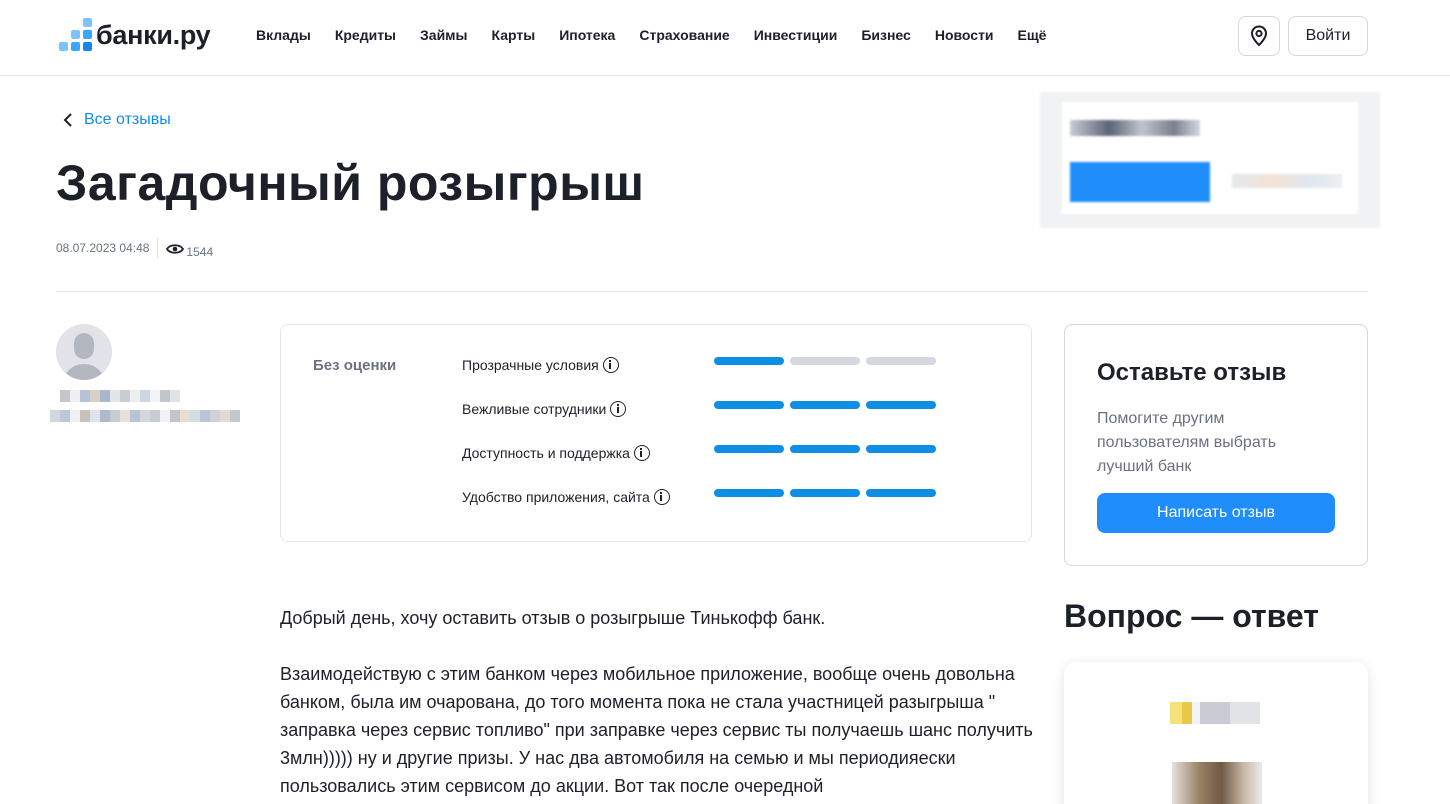 The height and width of the screenshot is (804, 1450). What do you see at coordinates (1216, 733) in the screenshot?
I see `qa-card` at bounding box center [1216, 733].